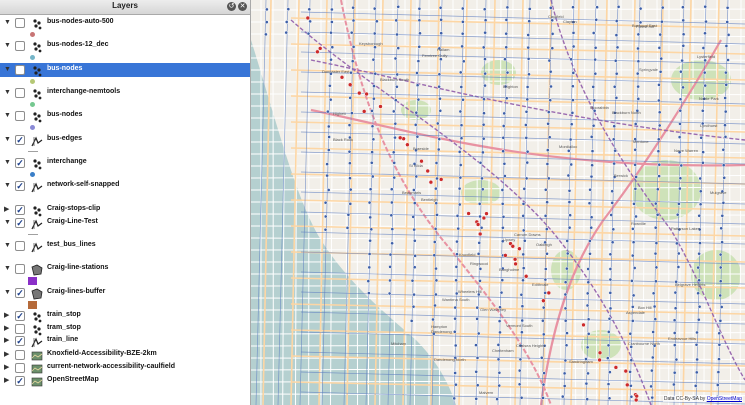  I want to click on layer-row: ▼ test_bus_lines, so click(125, 246).